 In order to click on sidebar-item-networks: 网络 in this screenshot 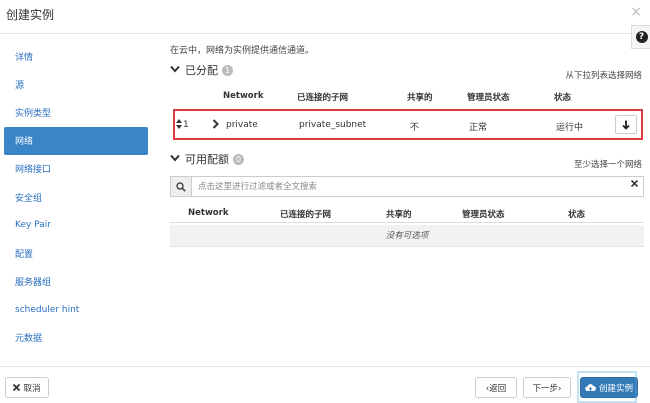, I will do `click(76, 140)`.